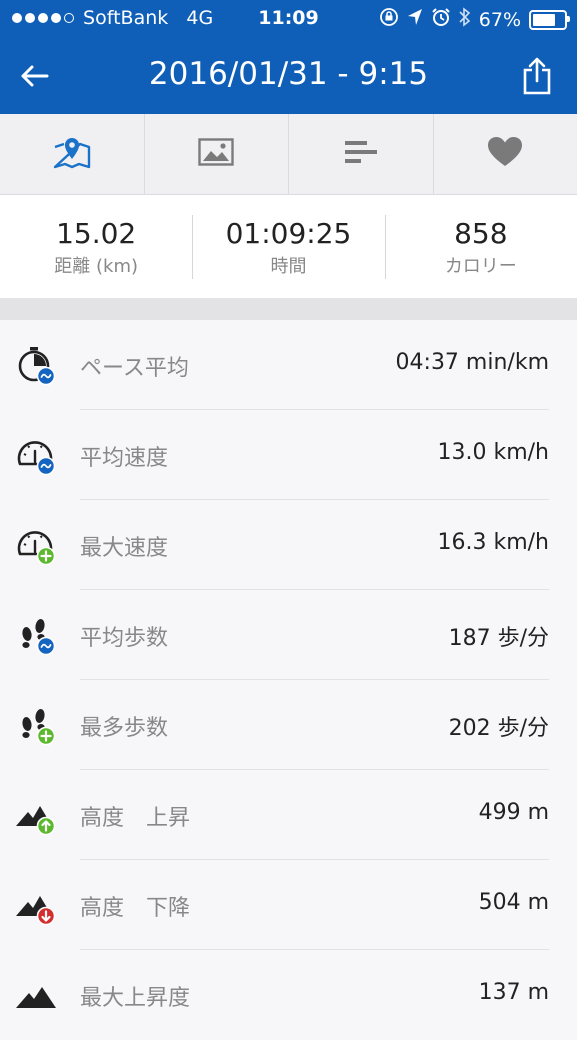 The height and width of the screenshot is (1040, 577). I want to click on bar-list-icon, so click(361, 154).